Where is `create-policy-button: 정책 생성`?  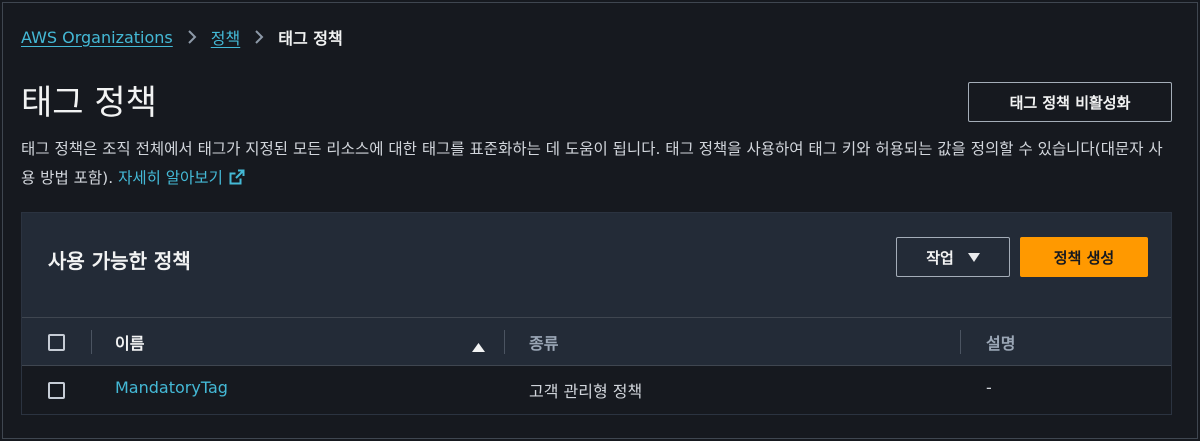
create-policy-button: 정책 생성 is located at coordinates (1084, 257).